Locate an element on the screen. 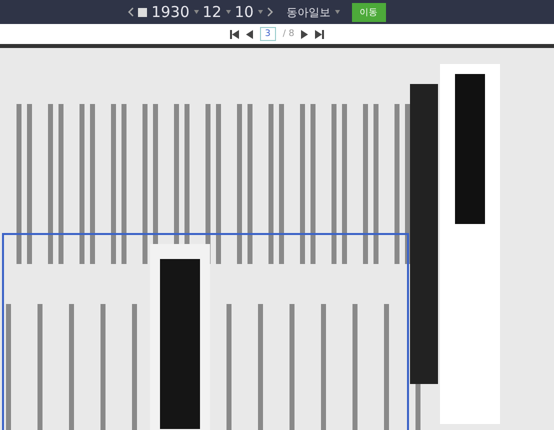 This screenshot has width=554, height=430. previous-page-icon is located at coordinates (249, 34).